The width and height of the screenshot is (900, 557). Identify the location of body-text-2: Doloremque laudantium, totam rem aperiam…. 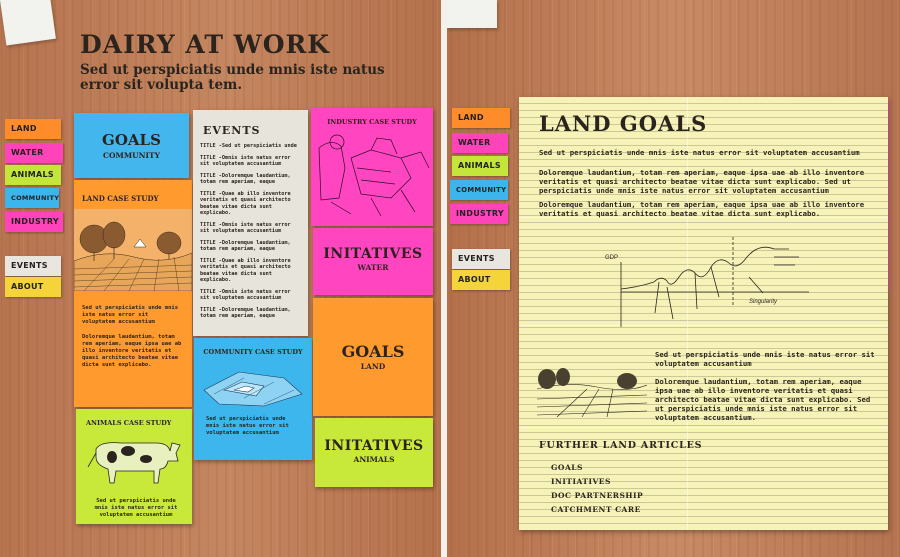
(702, 209).